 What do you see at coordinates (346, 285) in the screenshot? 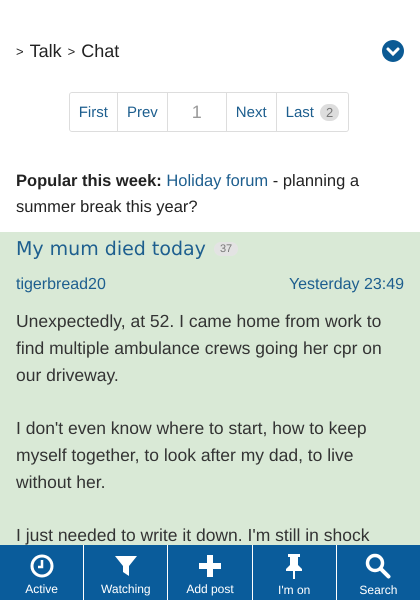
I see `post-time: Yesterday 23:49` at bounding box center [346, 285].